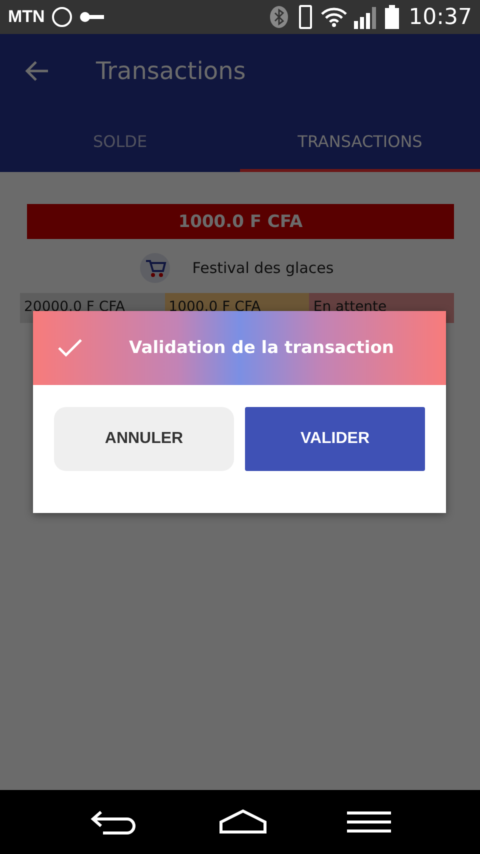 This screenshot has width=480, height=854. What do you see at coordinates (391, 17) in the screenshot?
I see `battery-icon` at bounding box center [391, 17].